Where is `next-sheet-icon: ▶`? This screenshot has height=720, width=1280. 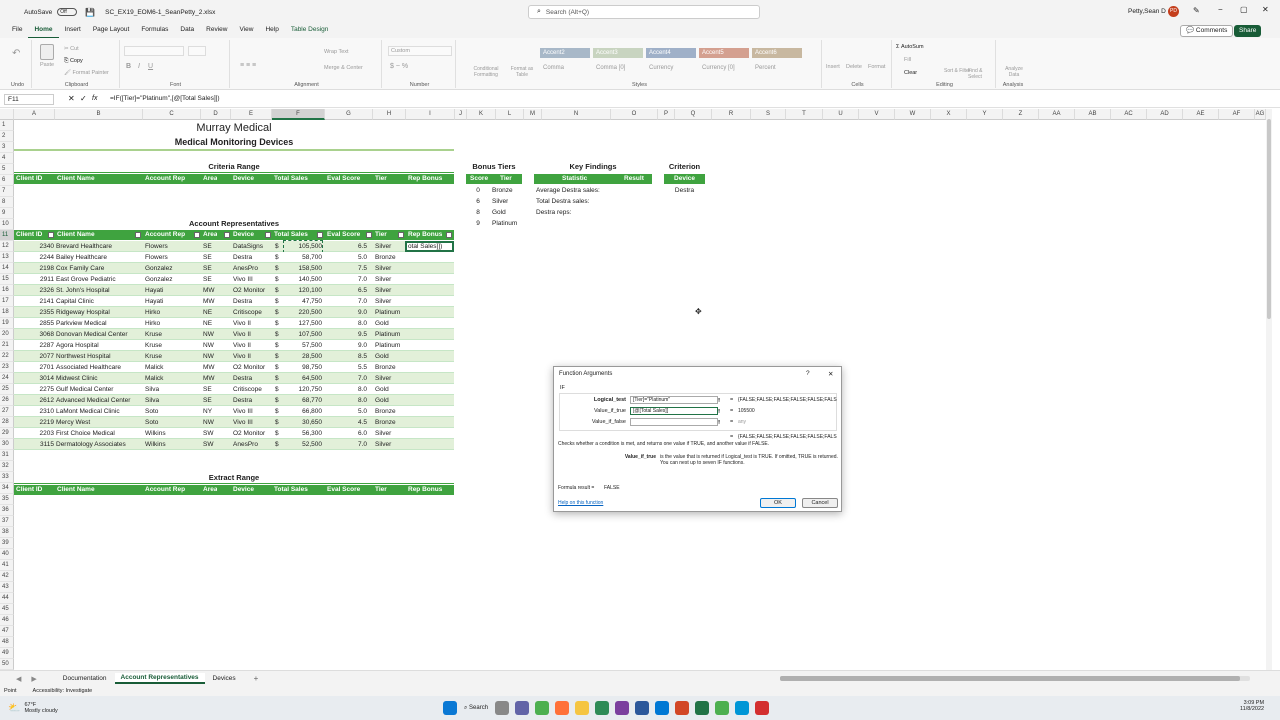 next-sheet-icon: ▶ is located at coordinates (33, 679).